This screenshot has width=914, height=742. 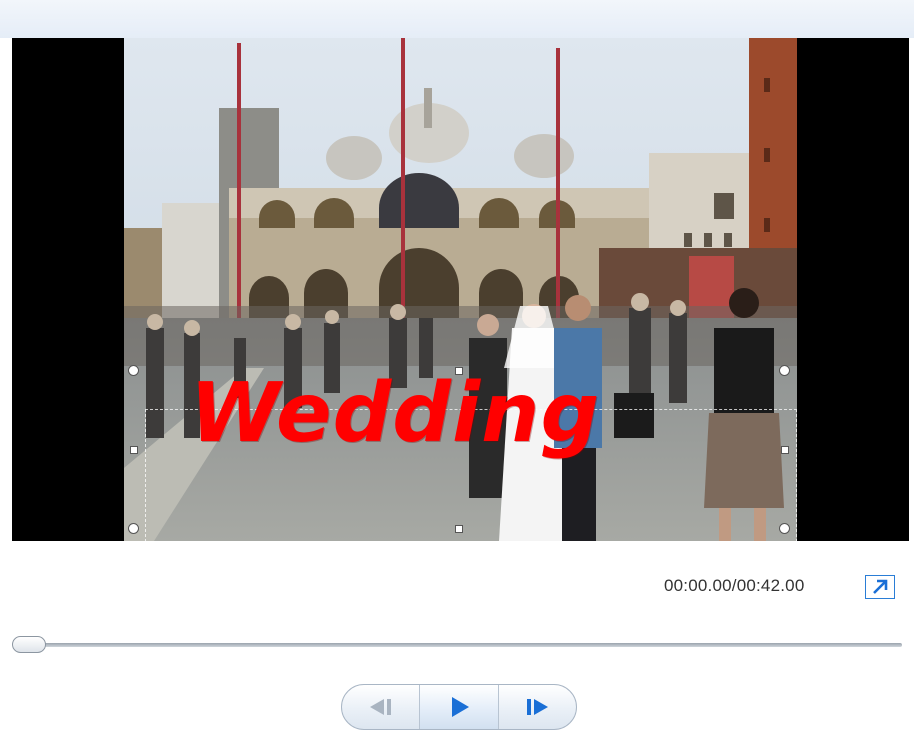 What do you see at coordinates (785, 450) in the screenshot?
I see `resize-handle-middle-right` at bounding box center [785, 450].